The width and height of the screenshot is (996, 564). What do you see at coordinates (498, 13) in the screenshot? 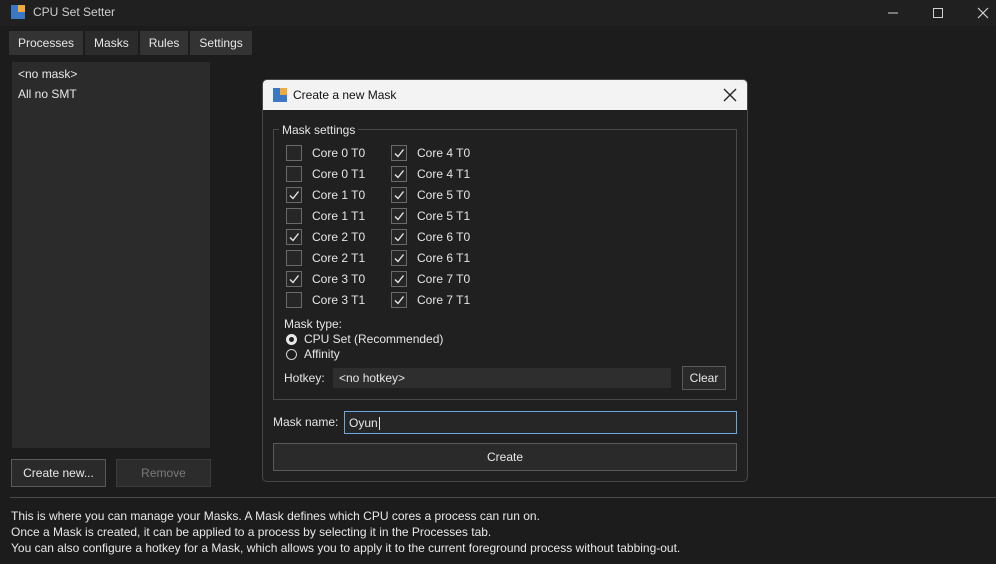
I see `title-bar: CPU Set Setter` at bounding box center [498, 13].